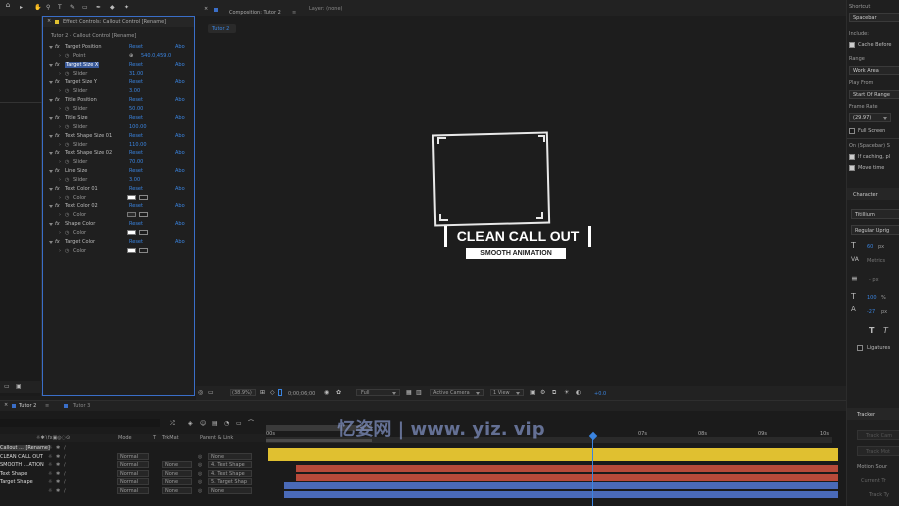  What do you see at coordinates (80, 242) in the screenshot?
I see `effect-name: Target Color` at bounding box center [80, 242].